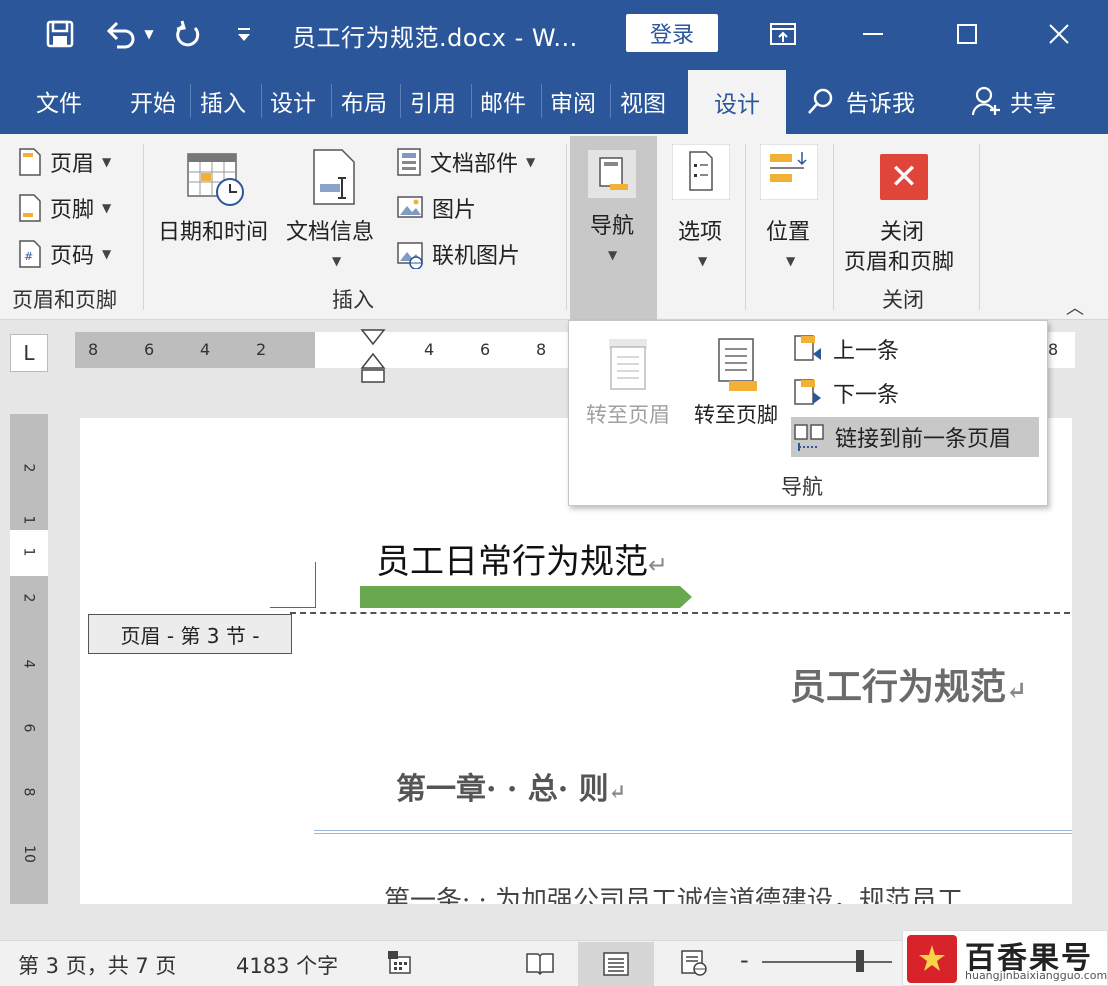  I want to click on maximize-icon, so click(967, 34).